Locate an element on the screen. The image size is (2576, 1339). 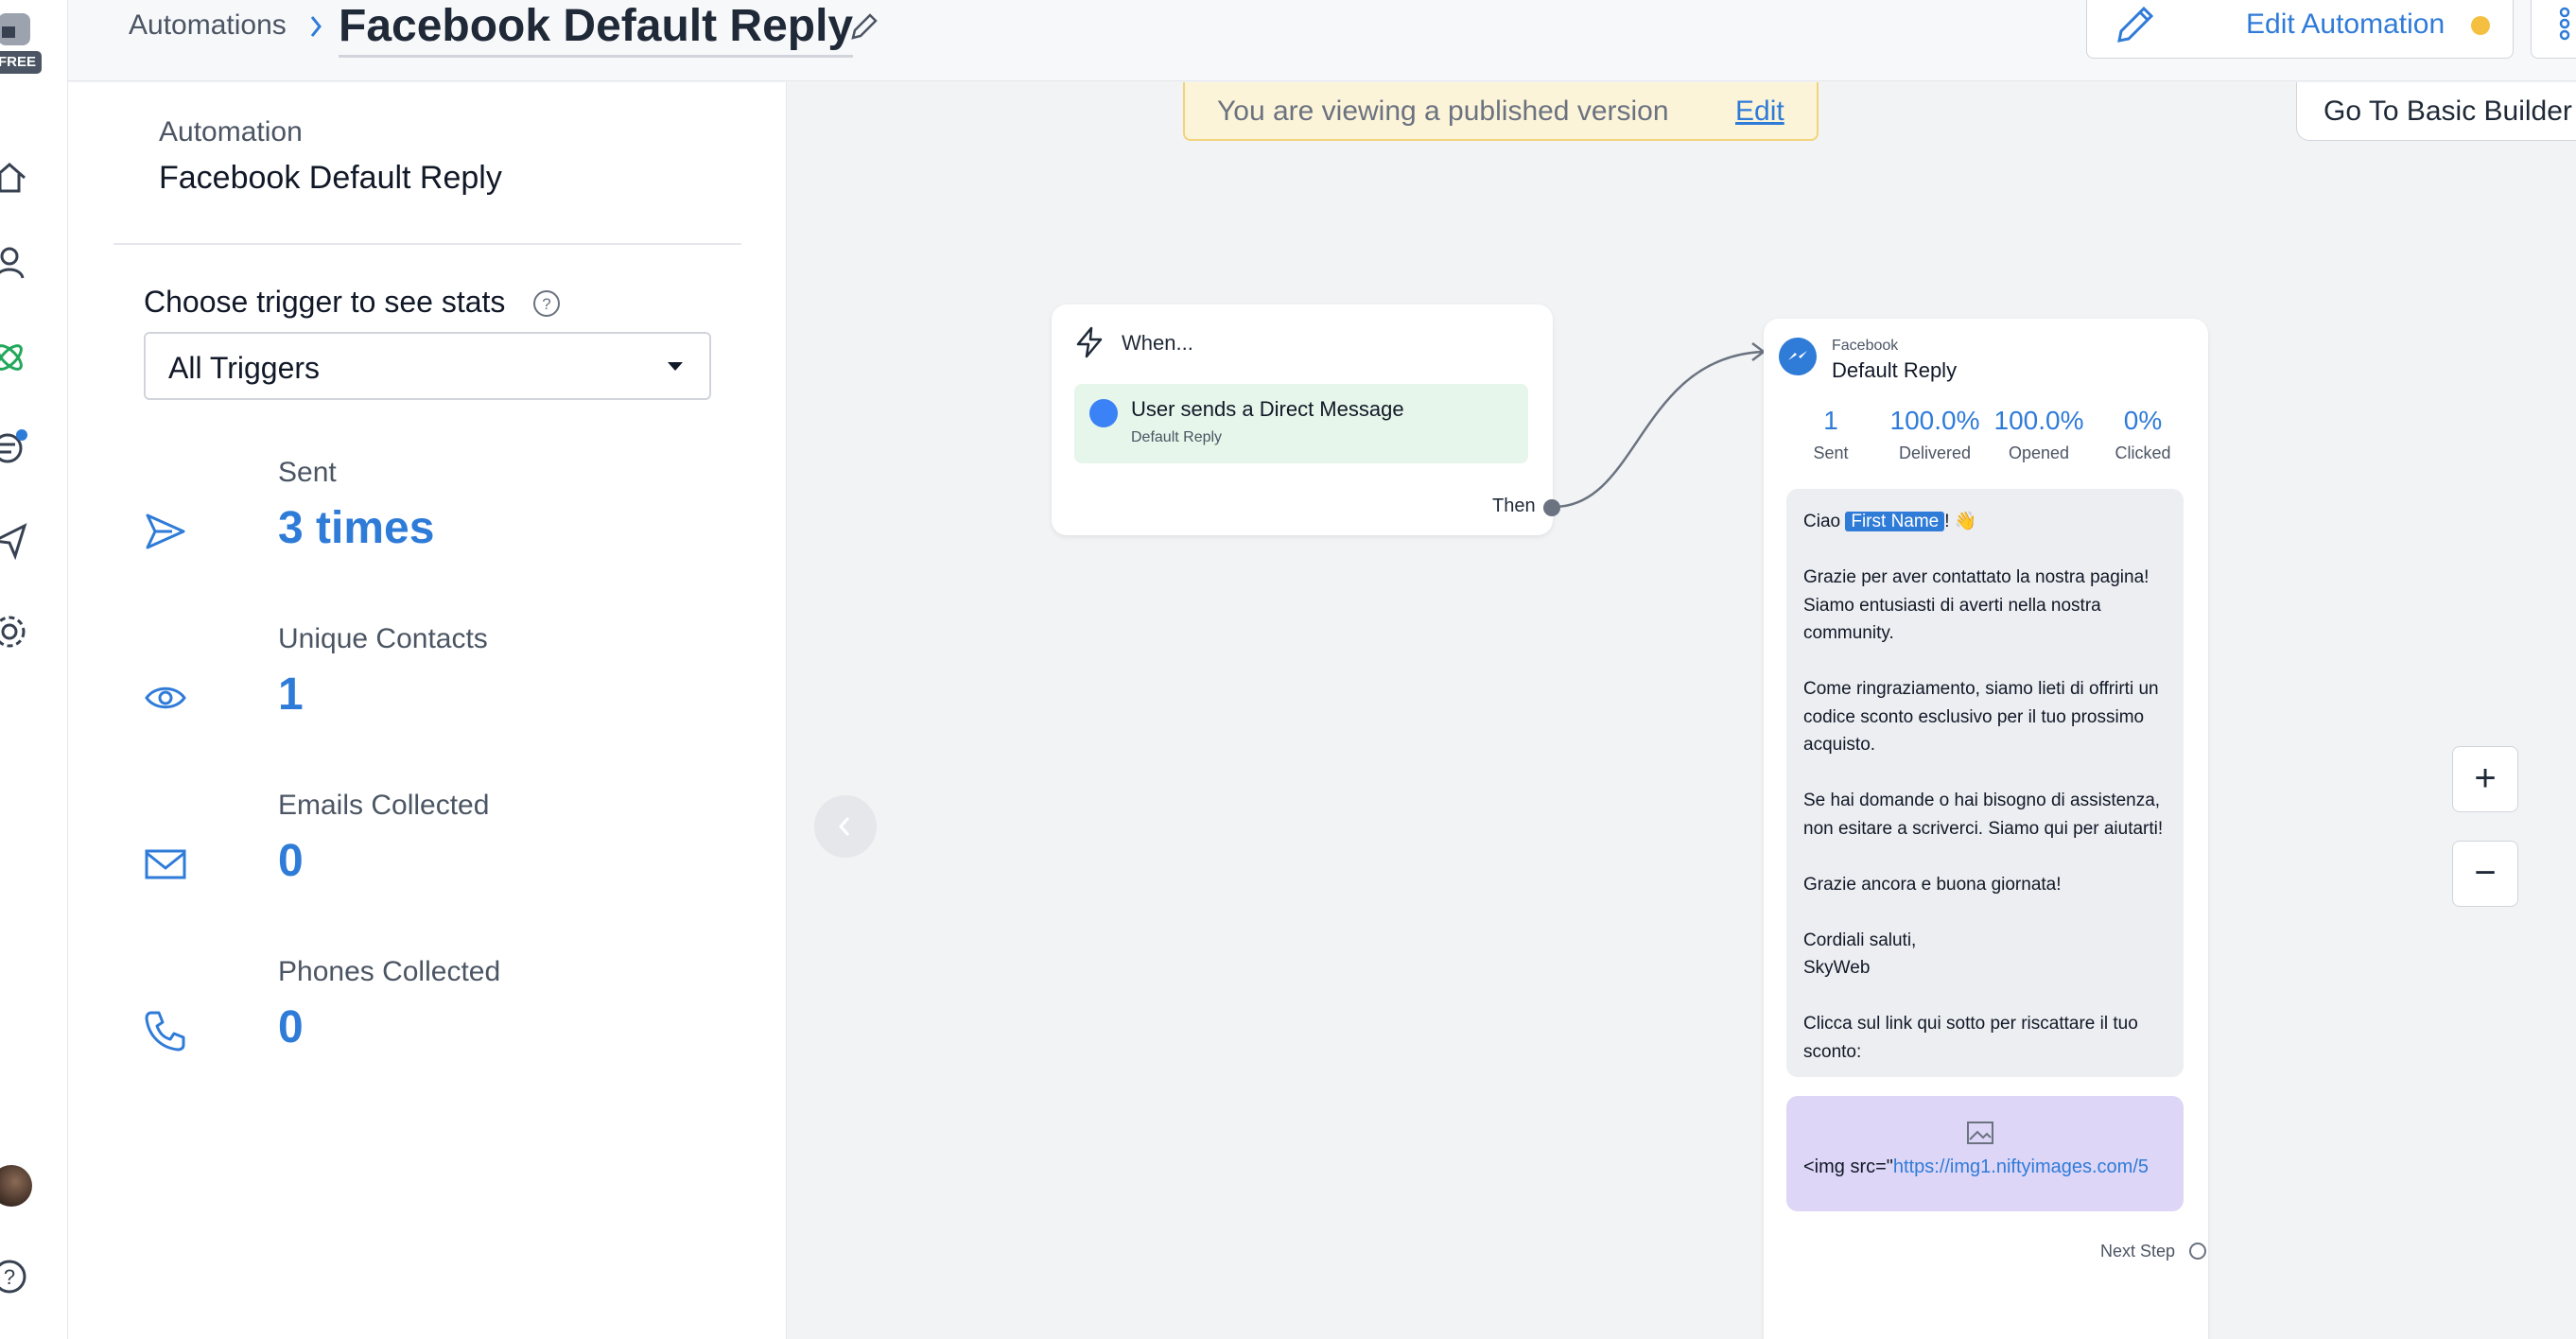
node-stat-label: Opened is located at coordinates (2039, 452).